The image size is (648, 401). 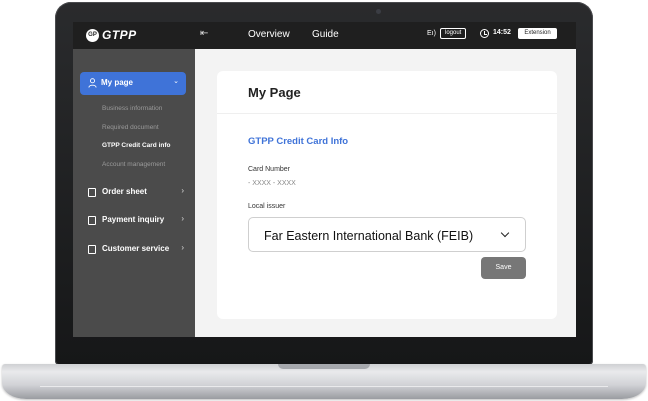 I want to click on sidebar-item-label: Payment inquiry, so click(x=133, y=219).